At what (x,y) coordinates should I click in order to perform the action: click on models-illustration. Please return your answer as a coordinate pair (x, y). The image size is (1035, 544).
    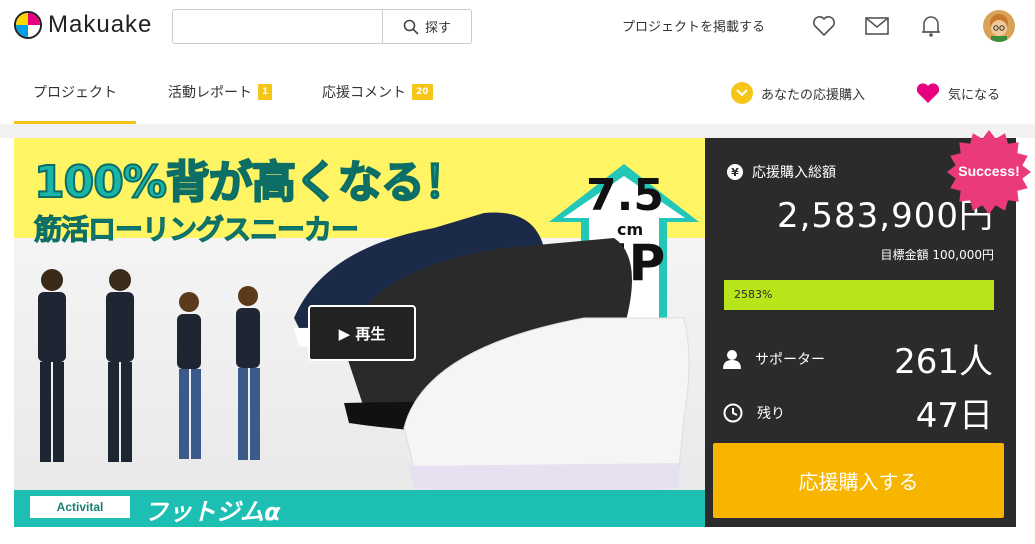
    Looking at the image, I should click on (149, 365).